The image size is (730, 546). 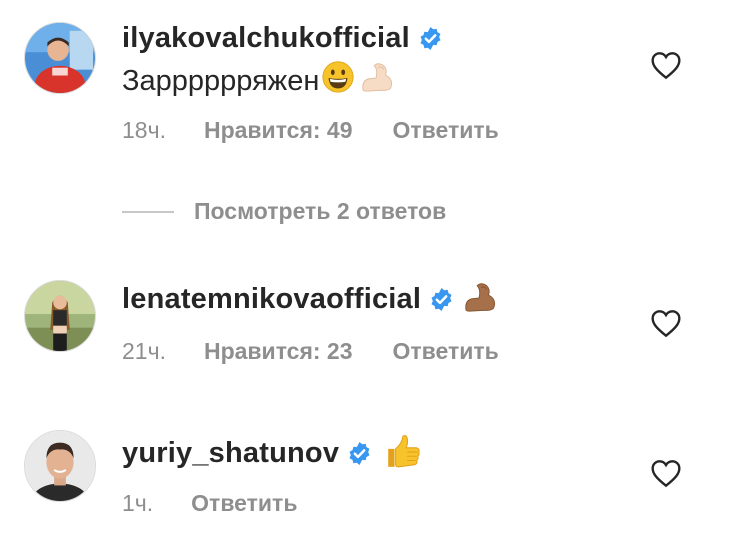 I want to click on comment-timestamp: 18ч., so click(x=144, y=130).